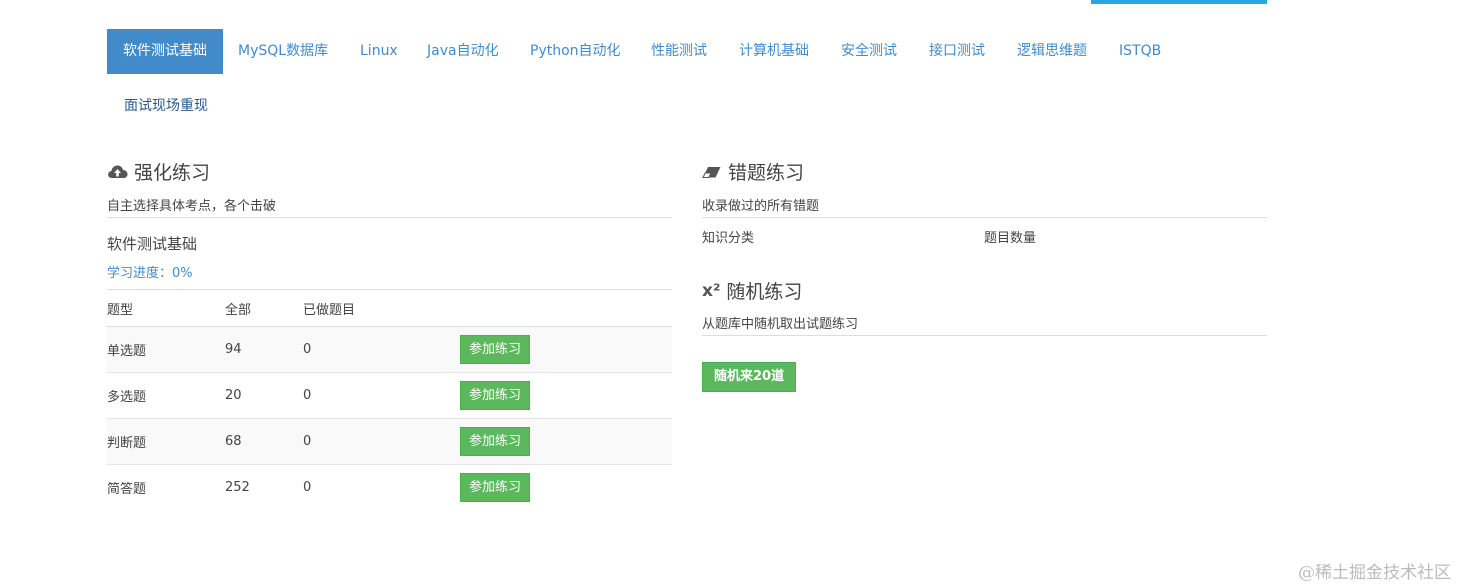 This screenshot has height=587, width=1457. I want to click on subject-title: 软件测试基础, so click(152, 244).